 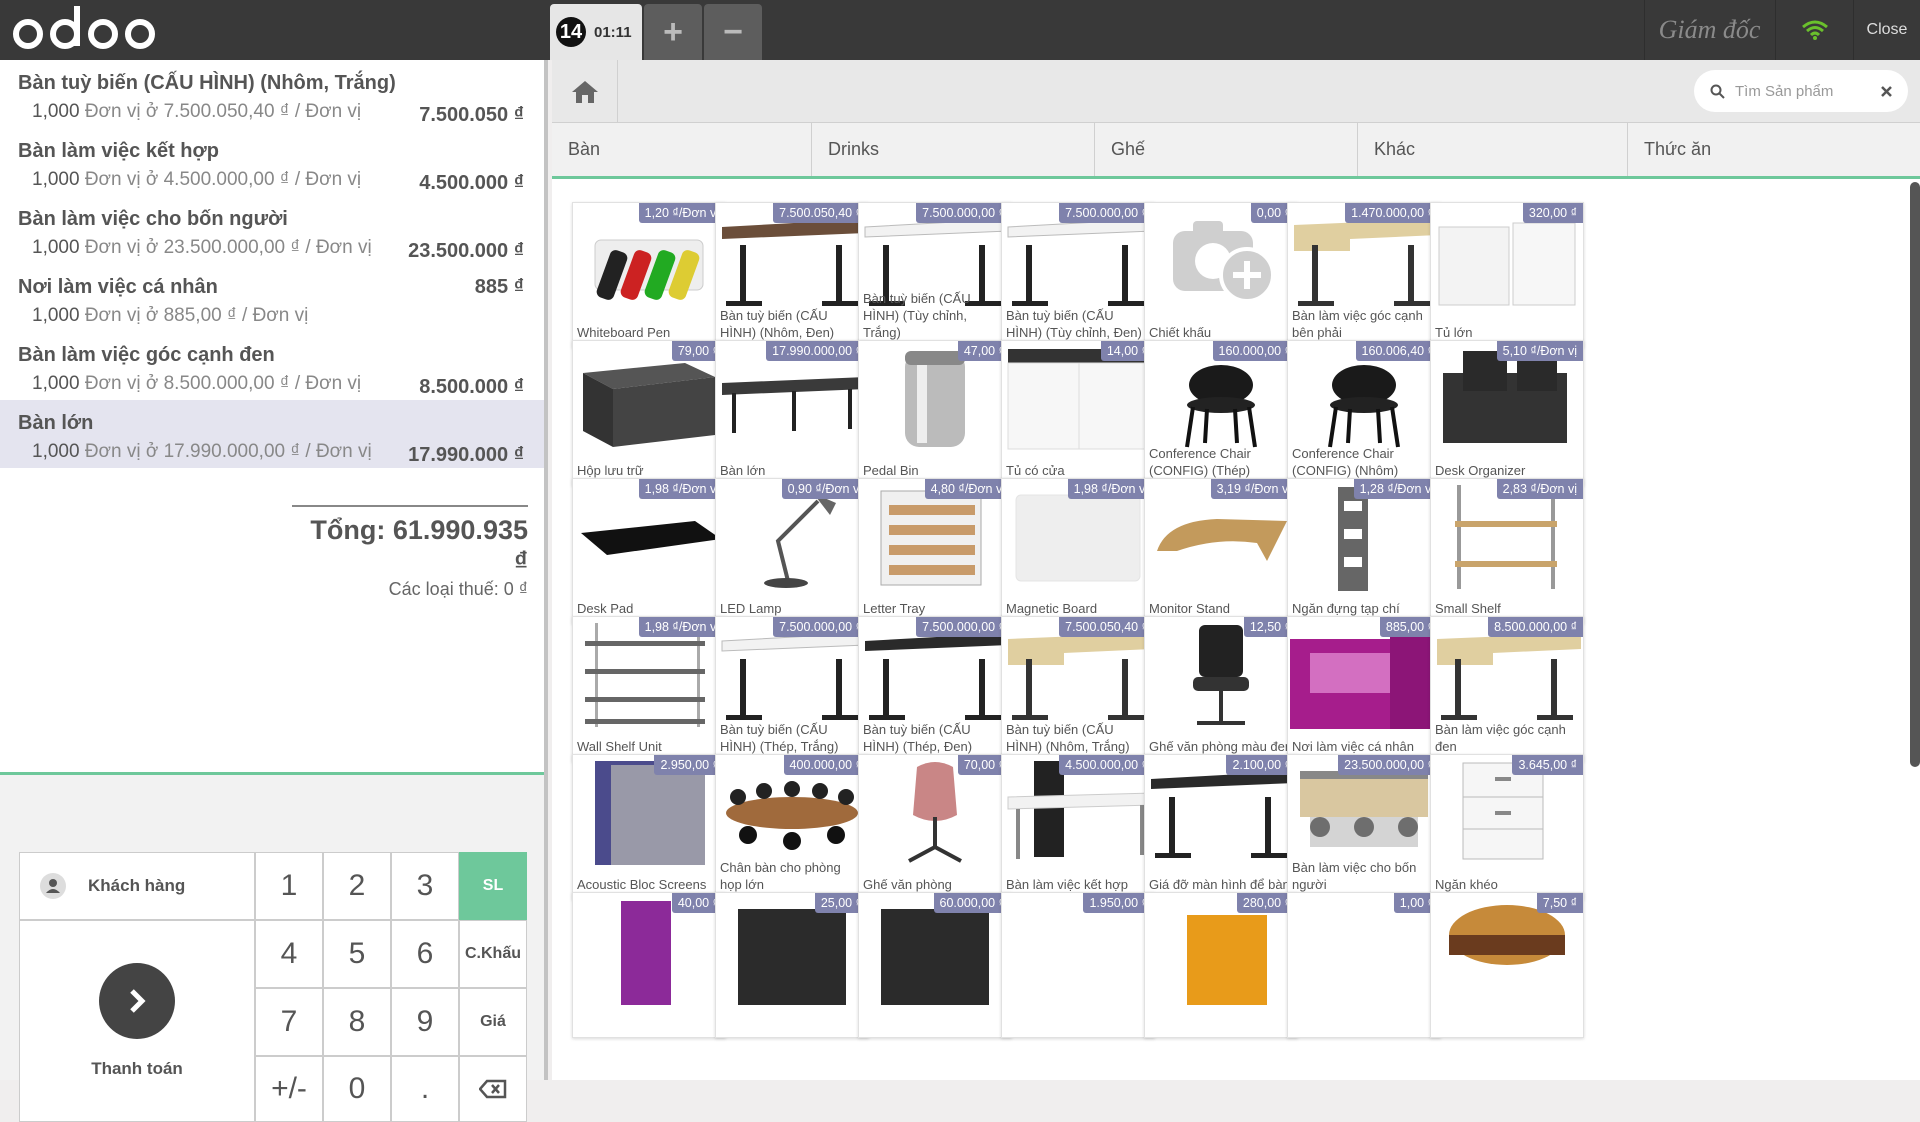 I want to click on product-card: 2.100,00 ₫ Giá đỡ màn hình để bàn, so click(x=1221, y=827).